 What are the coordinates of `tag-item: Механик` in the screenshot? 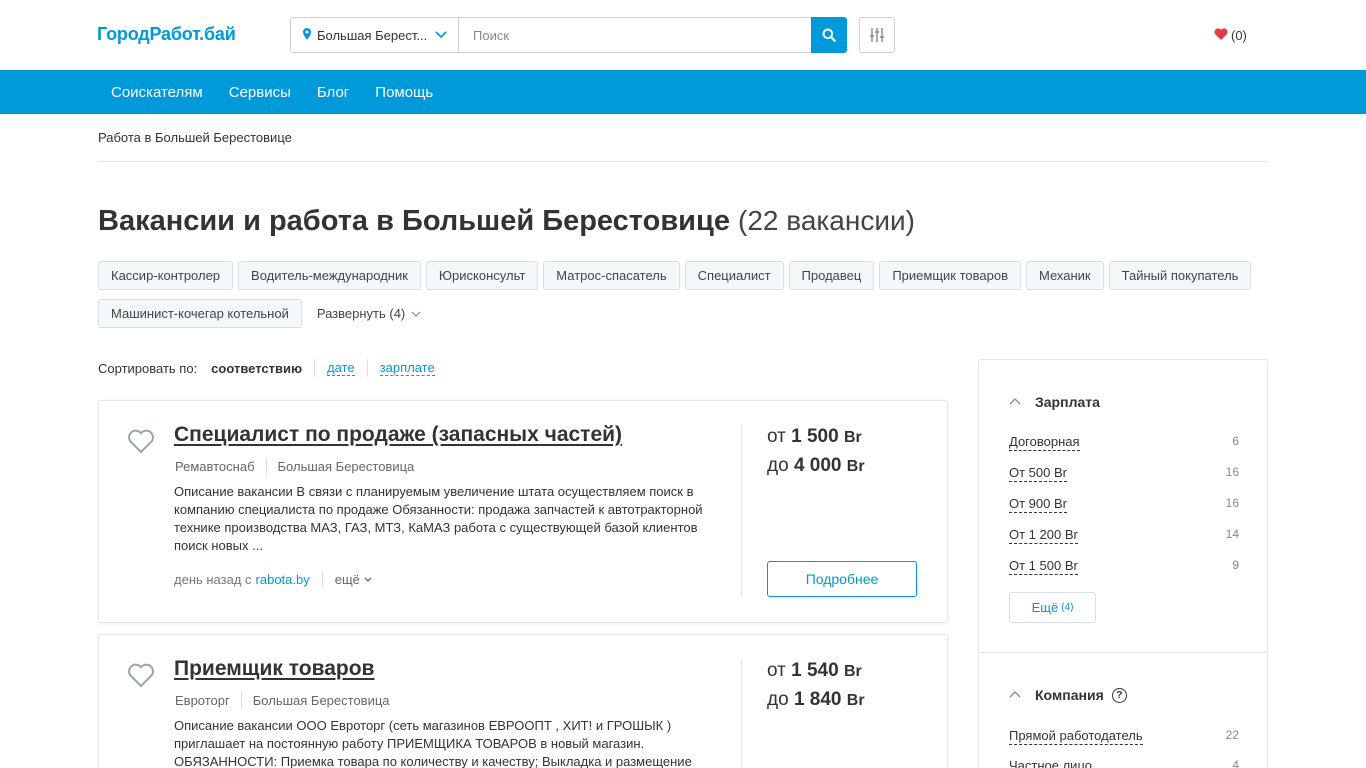 It's located at (1064, 275).